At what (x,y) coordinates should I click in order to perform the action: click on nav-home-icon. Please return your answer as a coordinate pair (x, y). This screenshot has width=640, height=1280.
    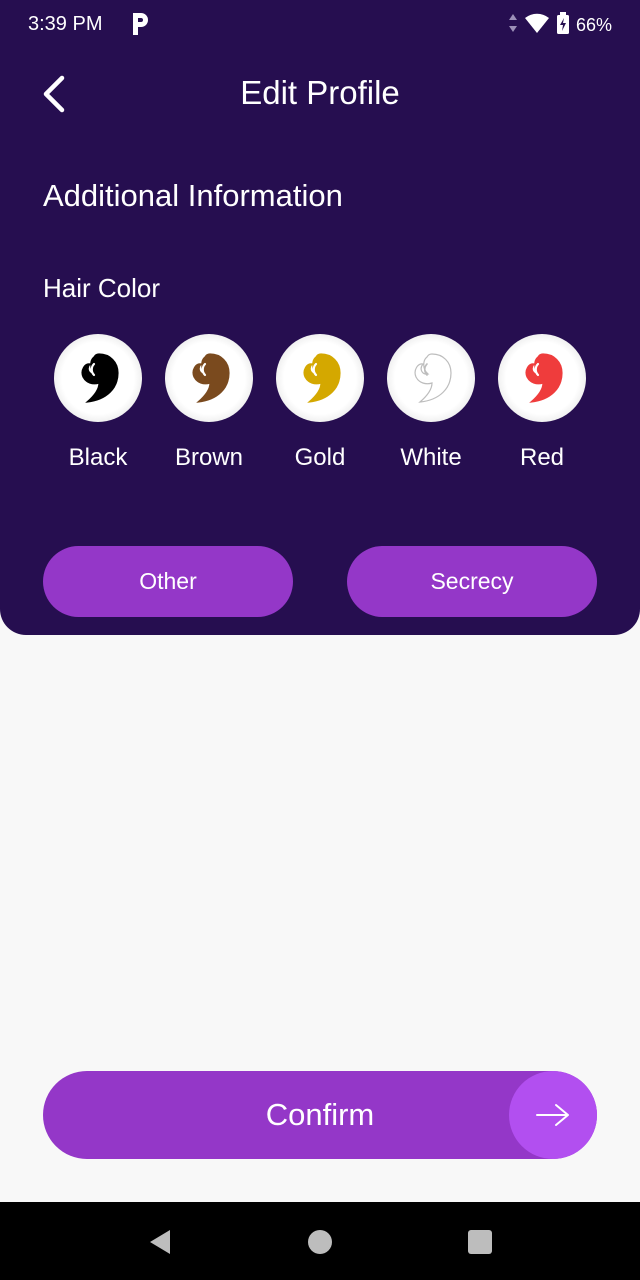
    Looking at the image, I should click on (320, 1242).